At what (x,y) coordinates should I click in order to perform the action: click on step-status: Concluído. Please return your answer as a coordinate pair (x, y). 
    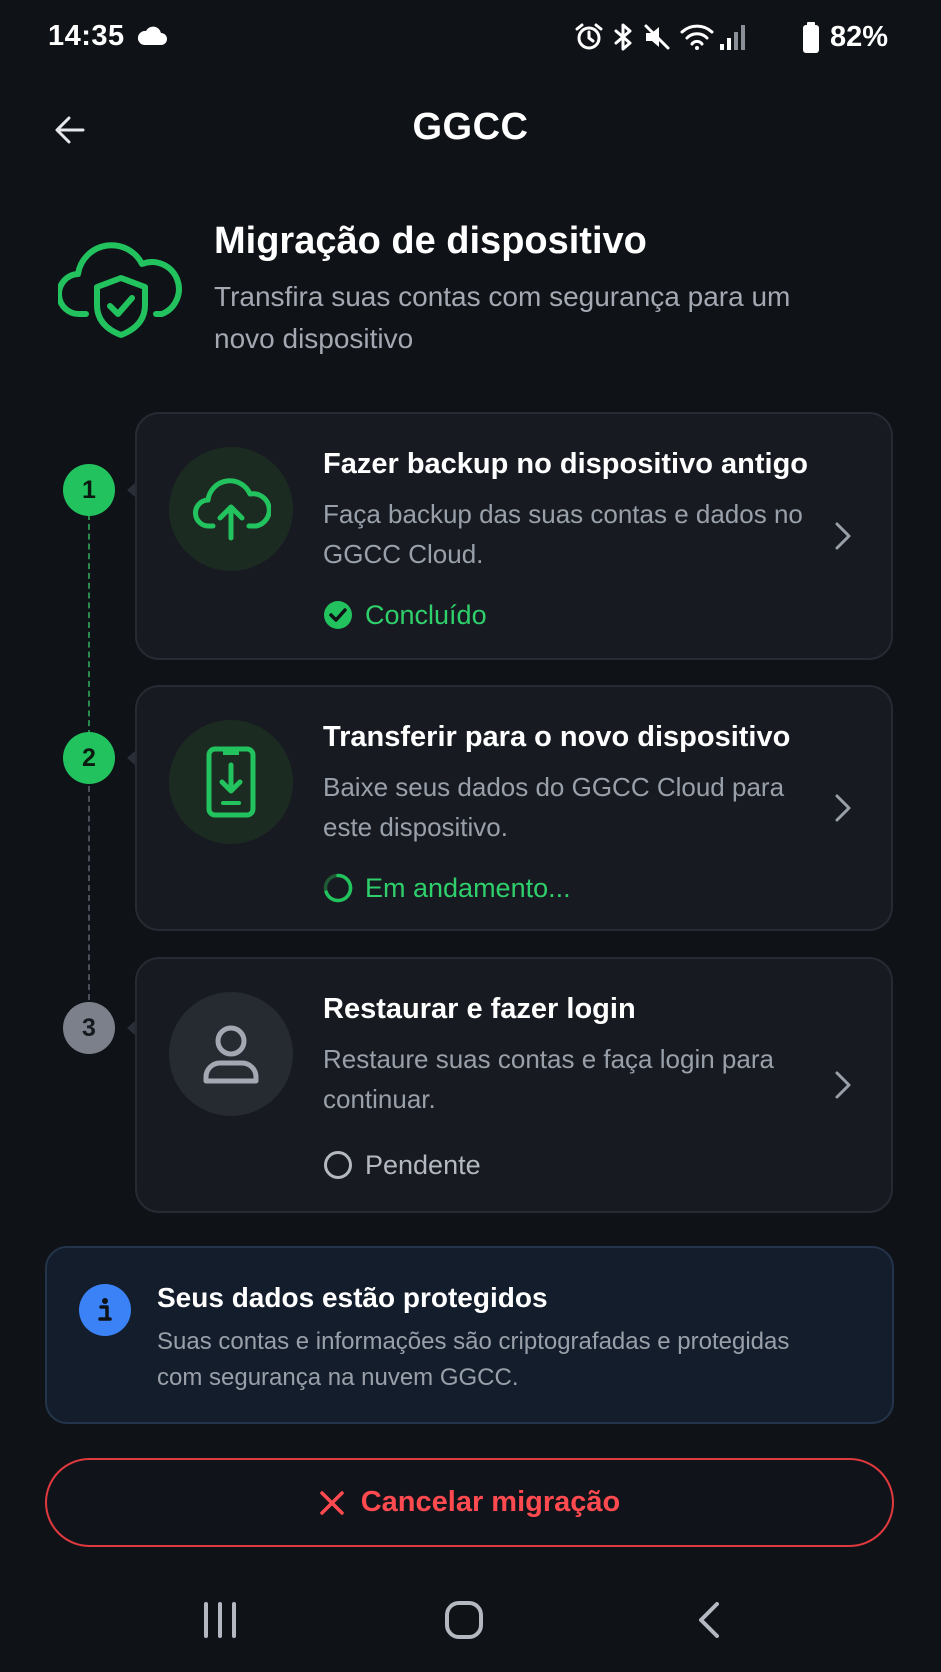
    Looking at the image, I should click on (405, 615).